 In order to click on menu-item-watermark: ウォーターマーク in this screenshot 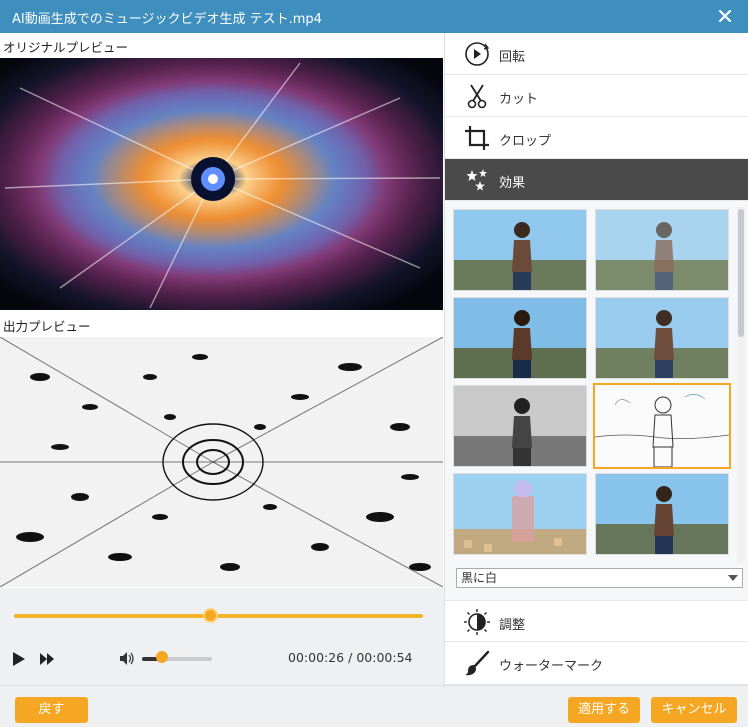, I will do `click(596, 663)`.